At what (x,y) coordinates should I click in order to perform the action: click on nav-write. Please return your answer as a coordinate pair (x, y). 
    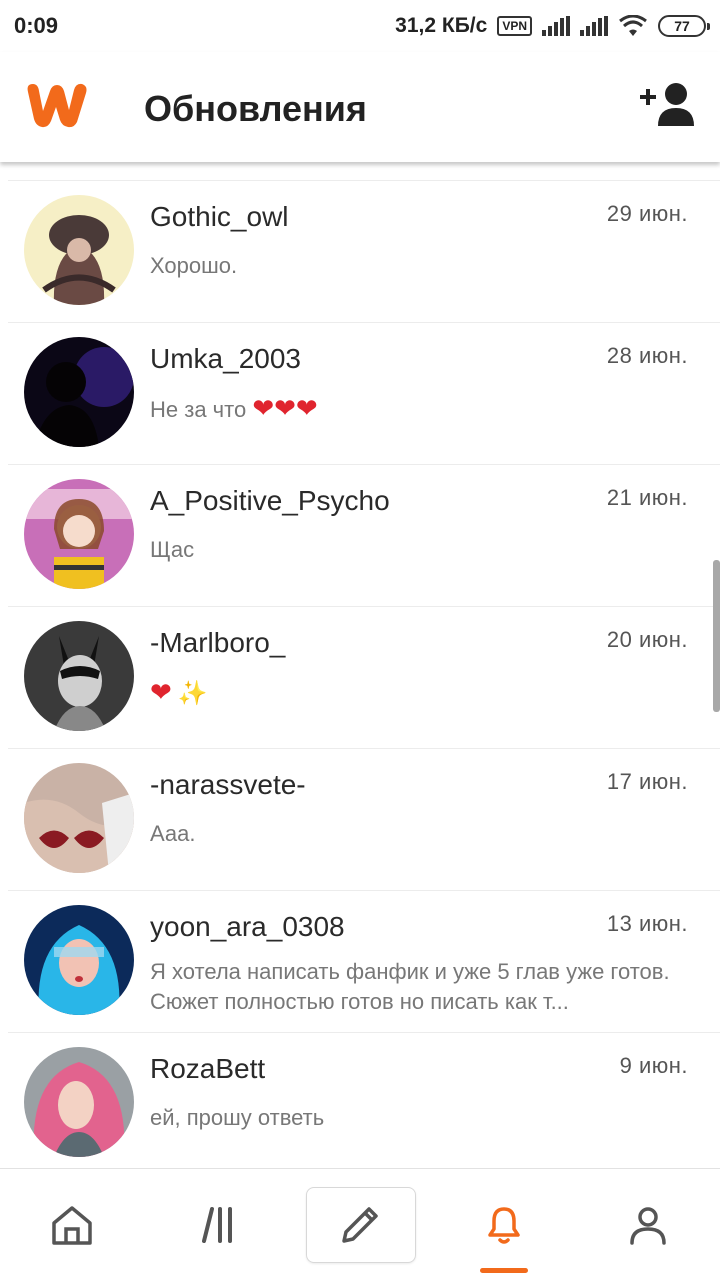
    Looking at the image, I should click on (360, 1224).